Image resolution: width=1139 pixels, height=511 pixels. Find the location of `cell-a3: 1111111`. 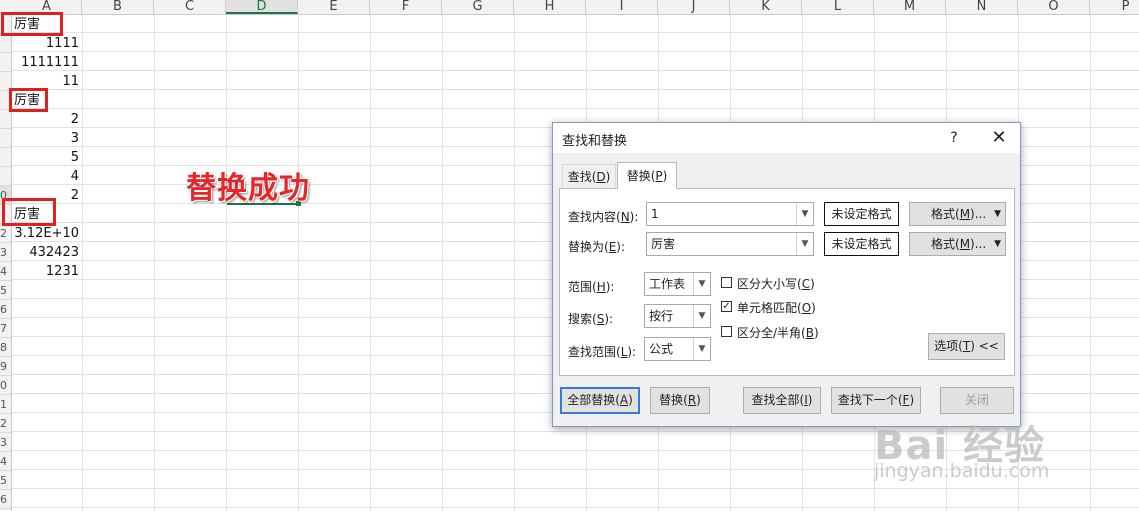

cell-a3: 1111111 is located at coordinates (45, 63).